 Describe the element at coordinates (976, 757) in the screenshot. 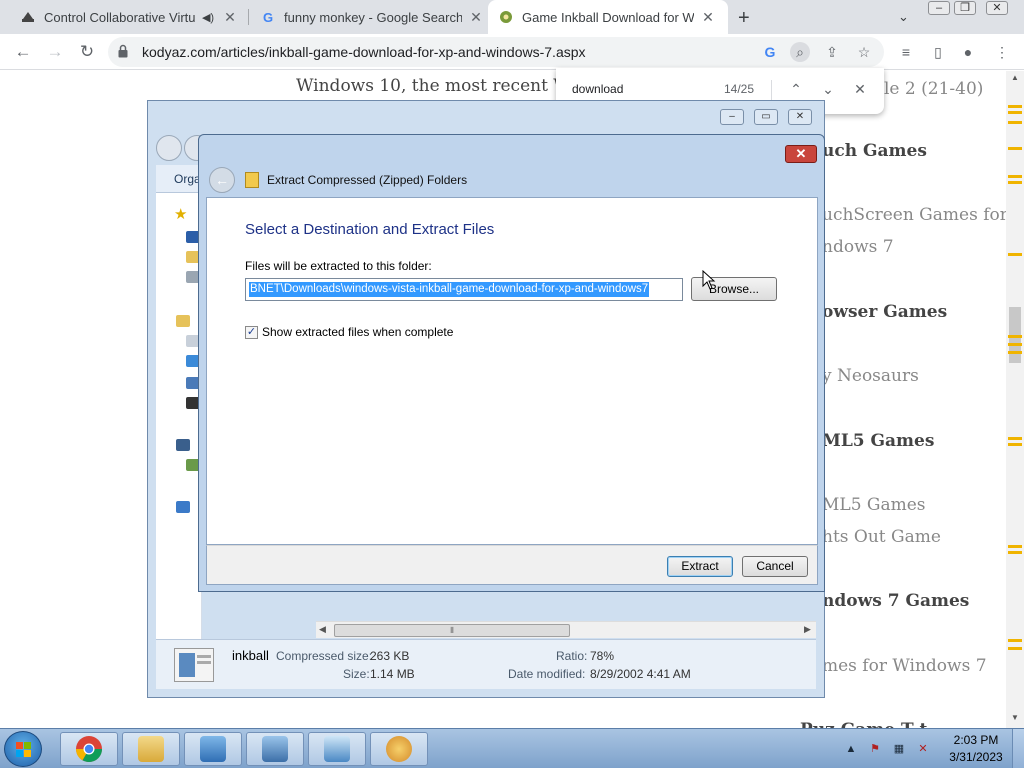

I see `clock-date: 3/31/2023` at that location.